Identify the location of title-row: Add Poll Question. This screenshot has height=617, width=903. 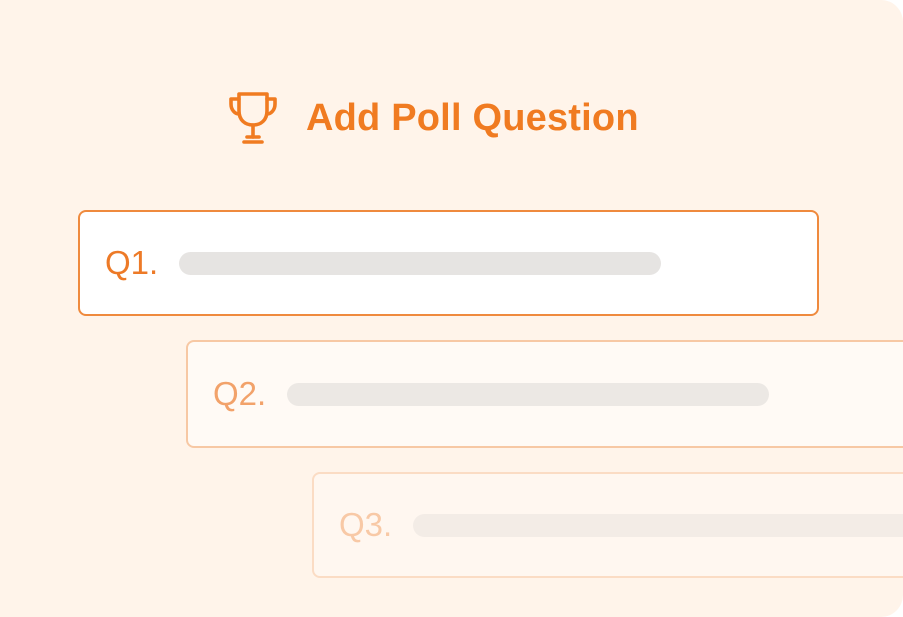
(430, 118).